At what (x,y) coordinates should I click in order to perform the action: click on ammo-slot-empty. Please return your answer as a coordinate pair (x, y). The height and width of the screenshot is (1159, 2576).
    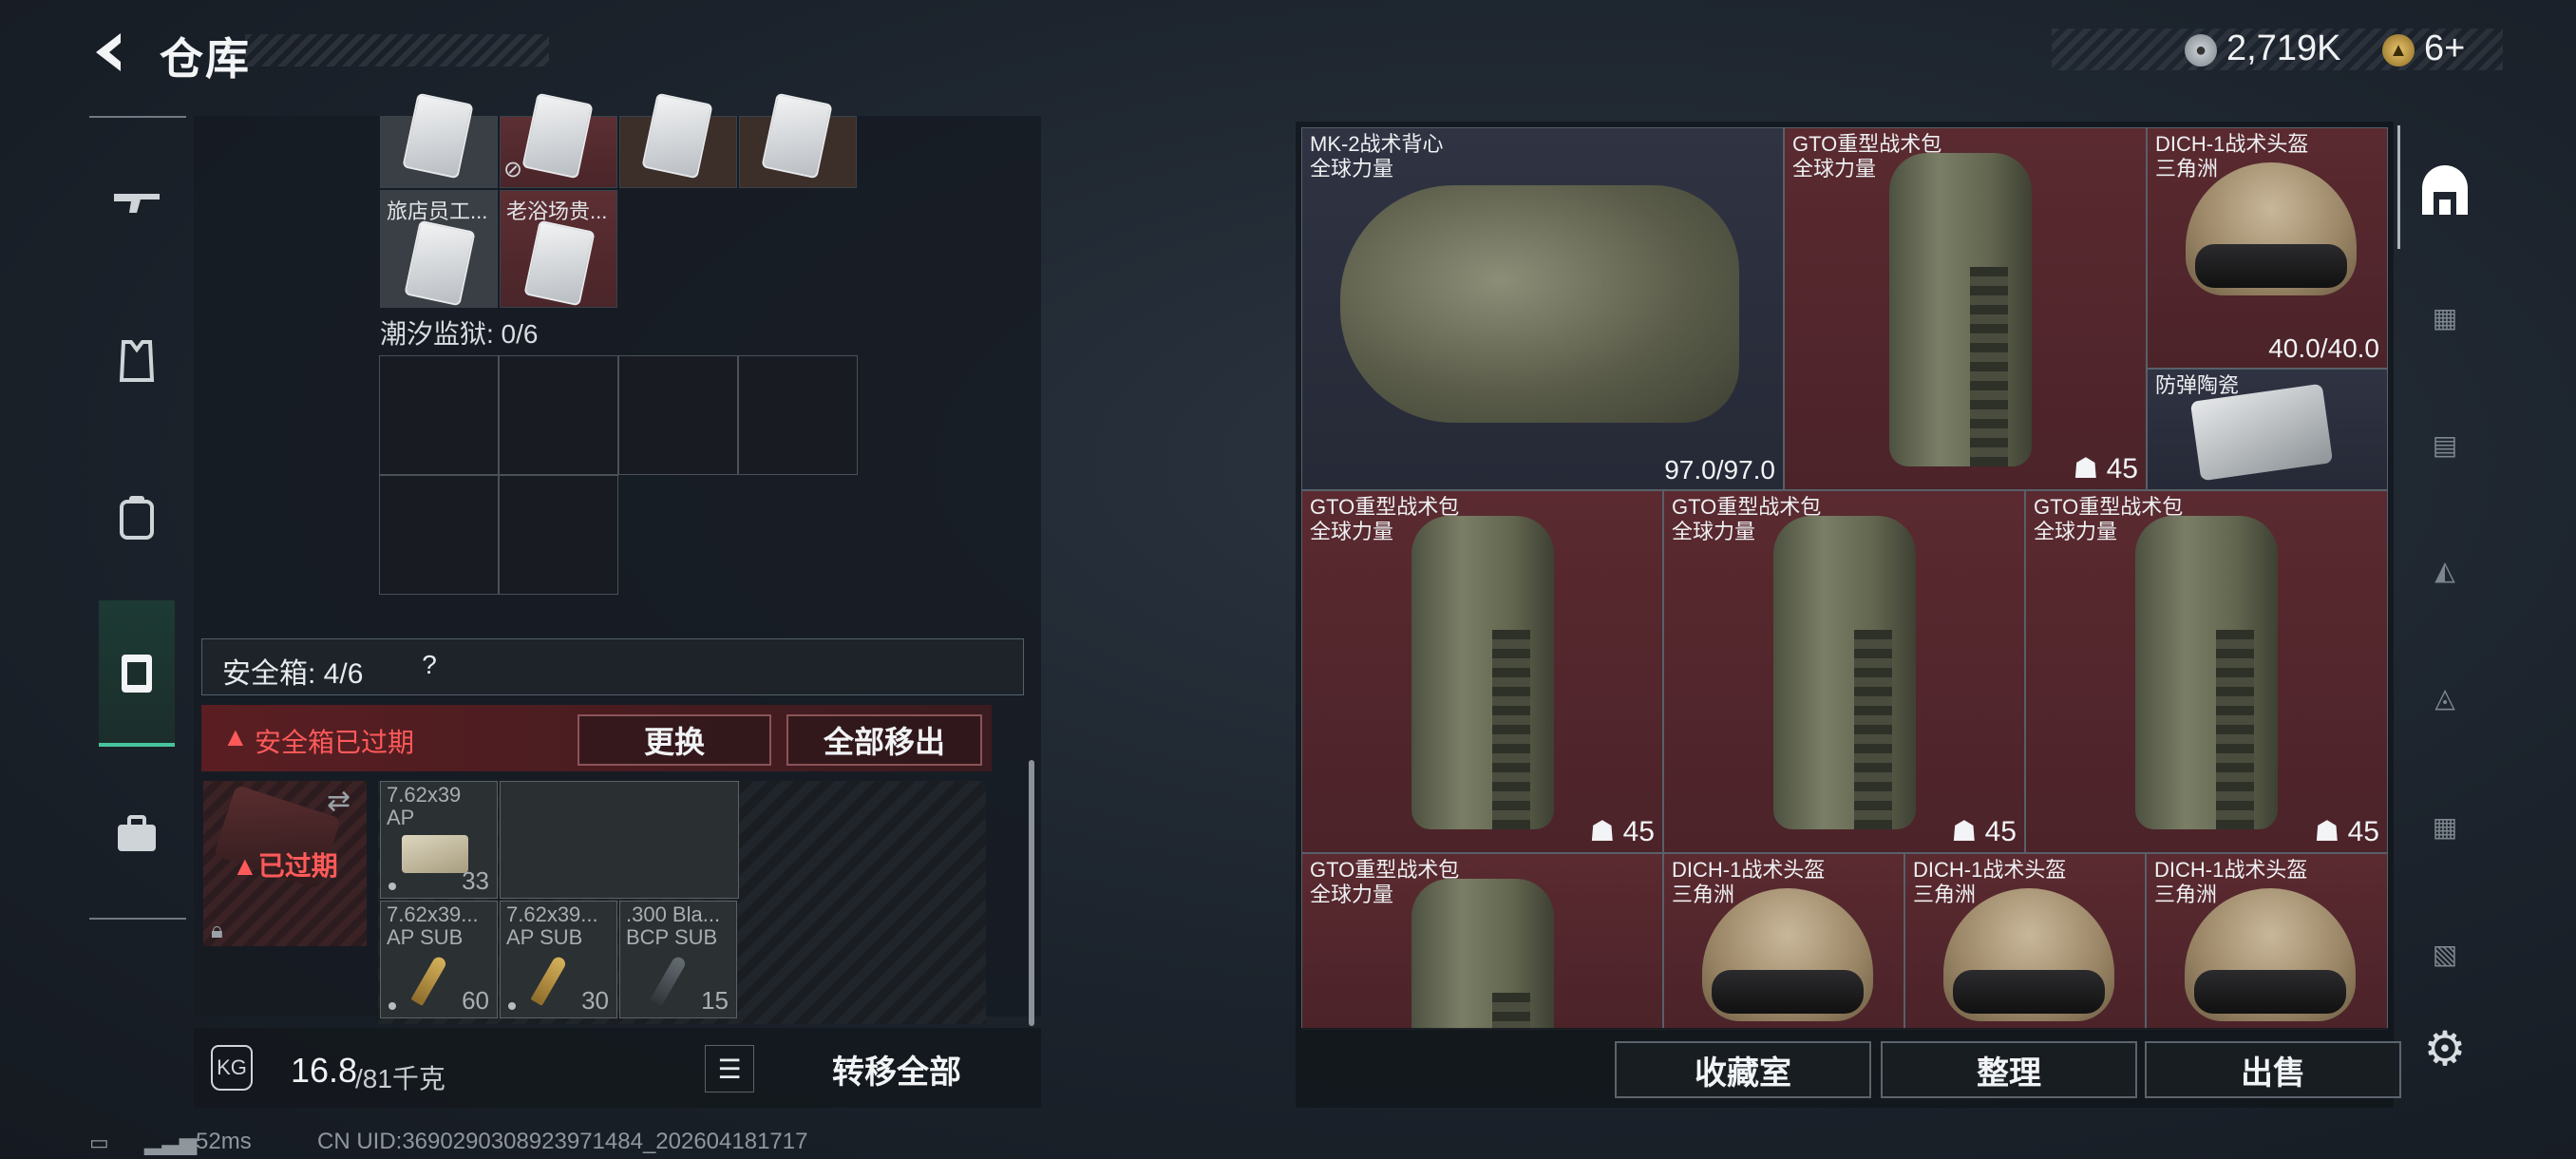
    Looking at the image, I should click on (619, 840).